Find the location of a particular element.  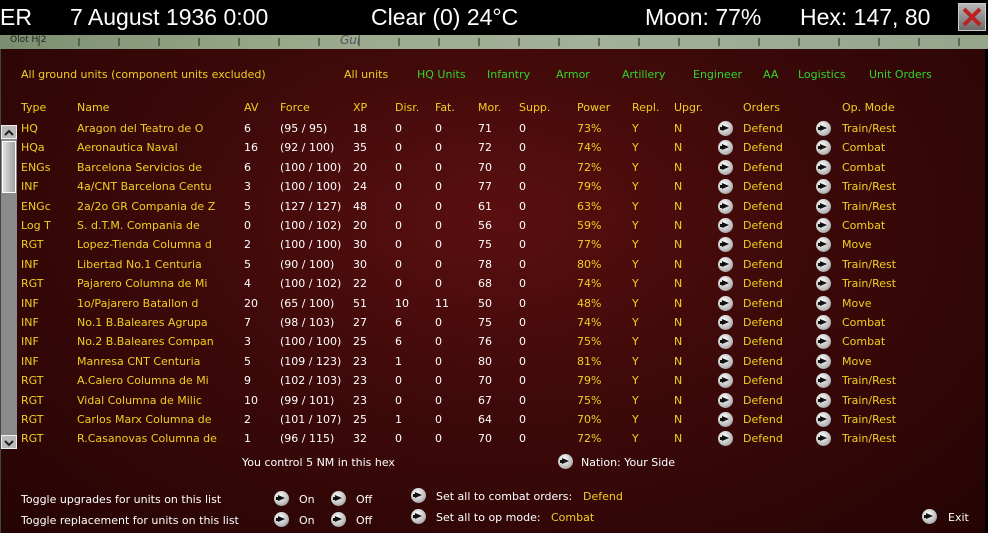

cell-name: No.2 B.Baleares Compan is located at coordinates (145, 341).